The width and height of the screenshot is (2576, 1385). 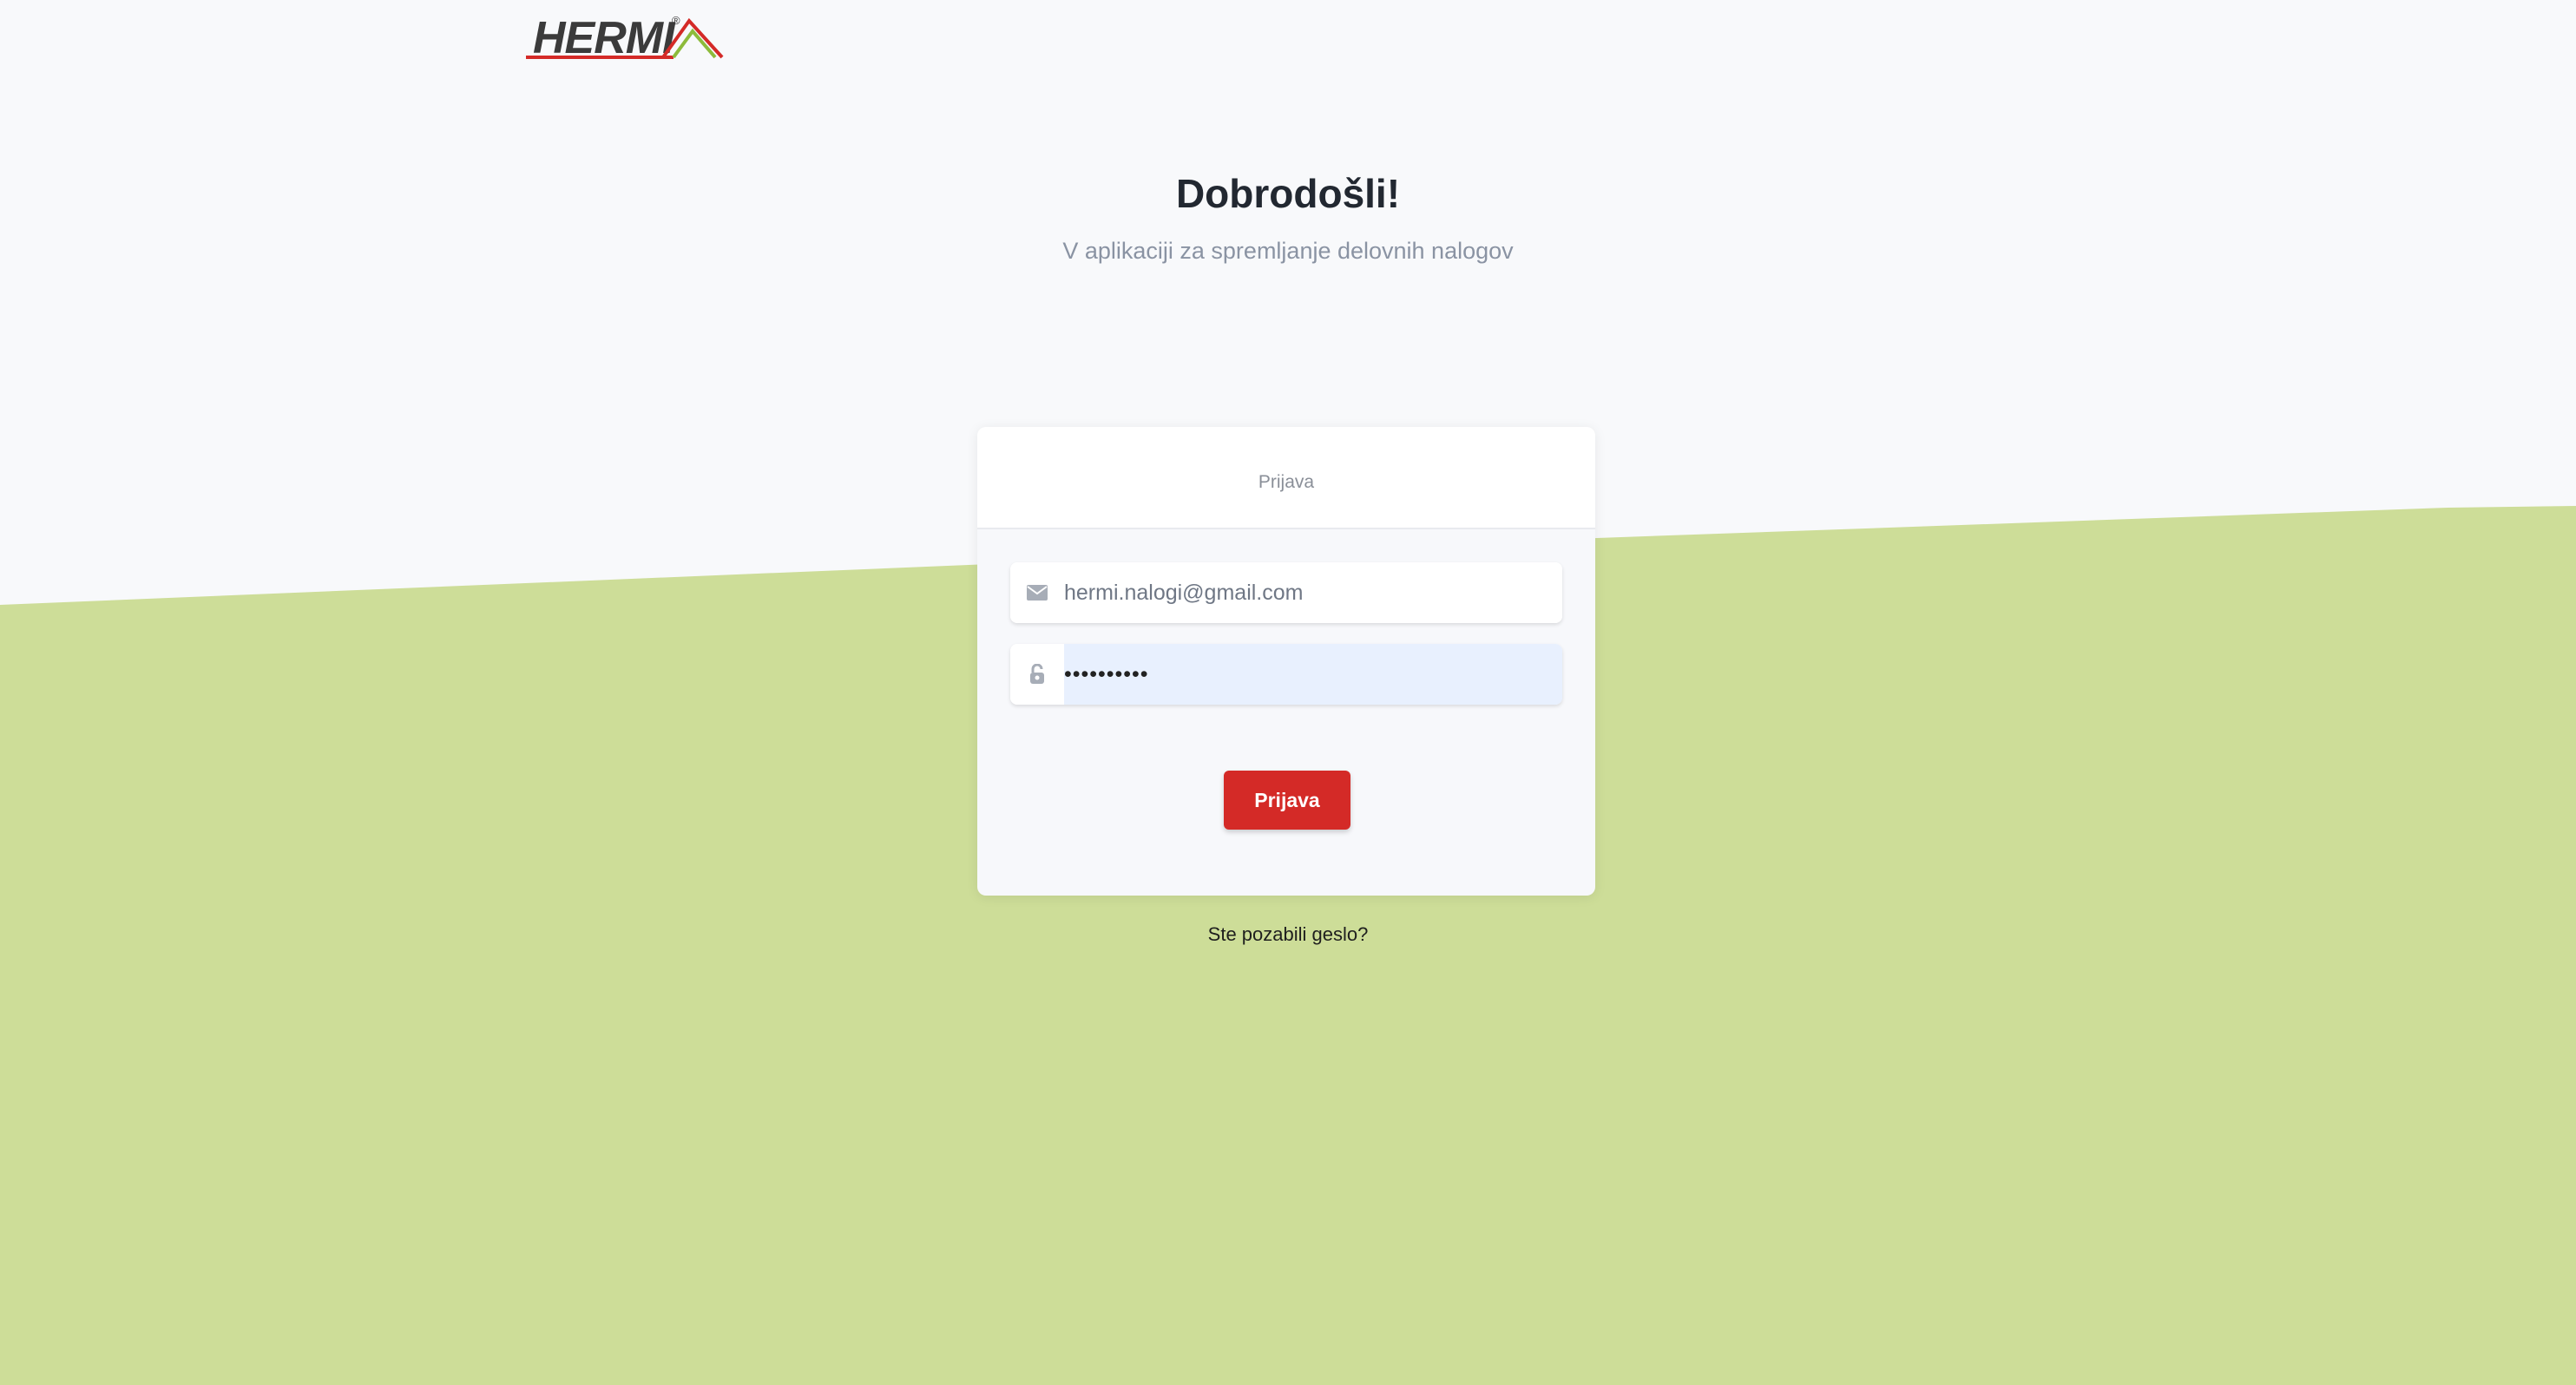 I want to click on forgot-password-link: Ste pozabili geslo?, so click(x=1288, y=934).